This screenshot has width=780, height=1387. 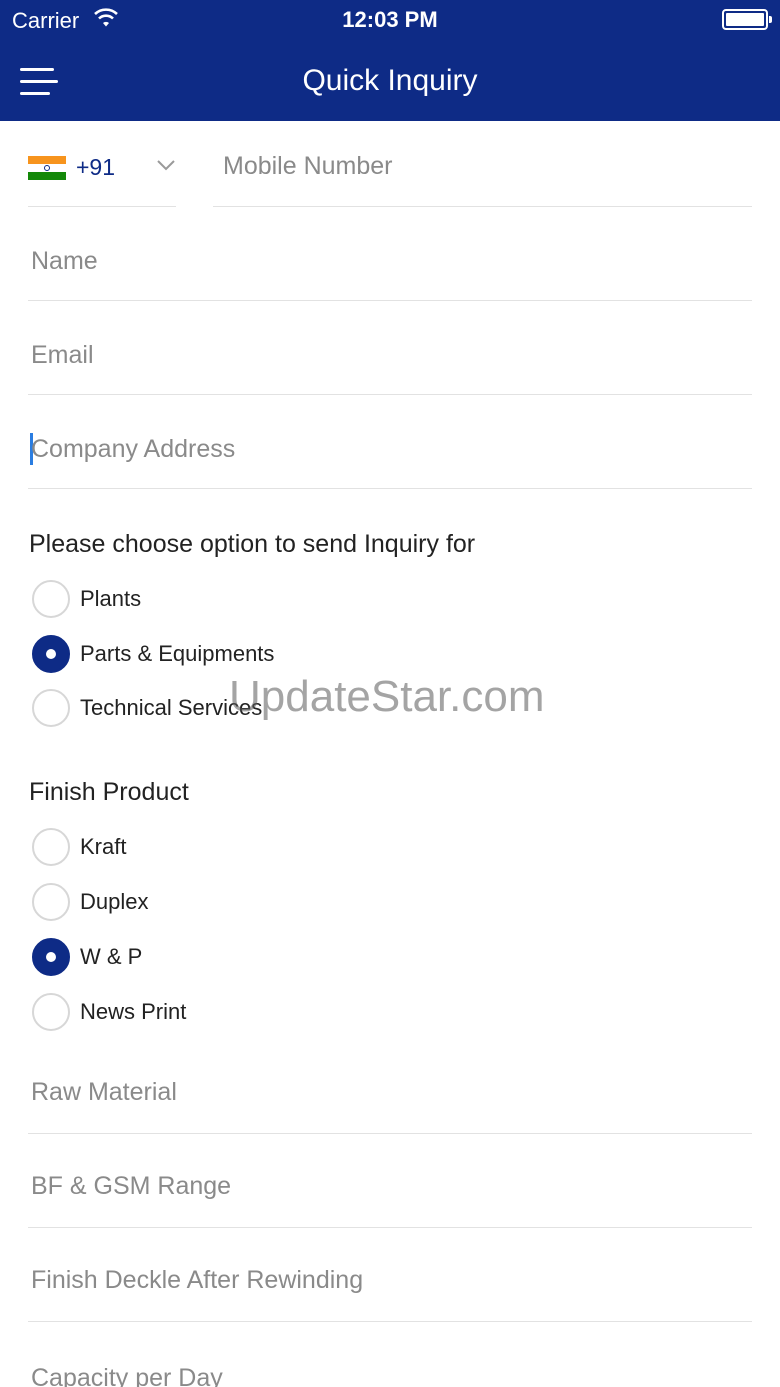 I want to click on company-address-field: Company Address, so click(x=390, y=442).